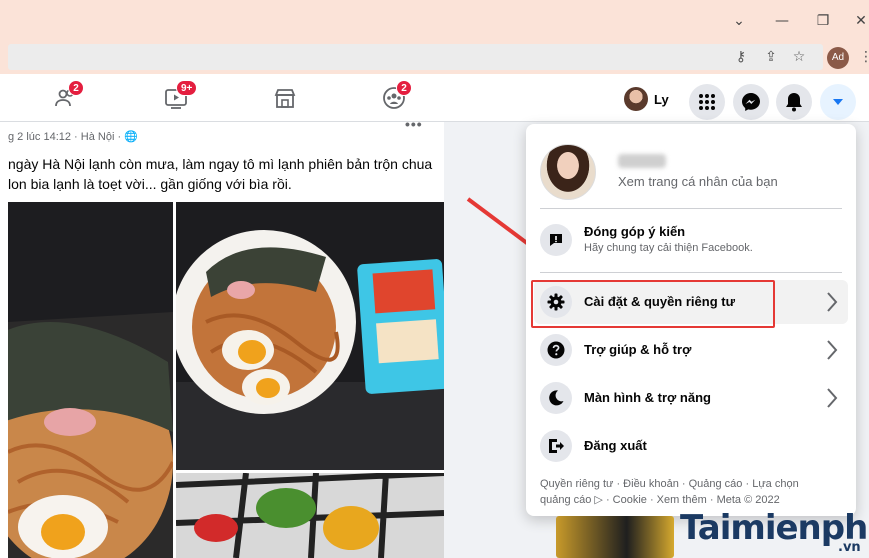  What do you see at coordinates (638, 349) in the screenshot?
I see `help-support-label: Trợ giúp & hỗ trợ` at bounding box center [638, 349].